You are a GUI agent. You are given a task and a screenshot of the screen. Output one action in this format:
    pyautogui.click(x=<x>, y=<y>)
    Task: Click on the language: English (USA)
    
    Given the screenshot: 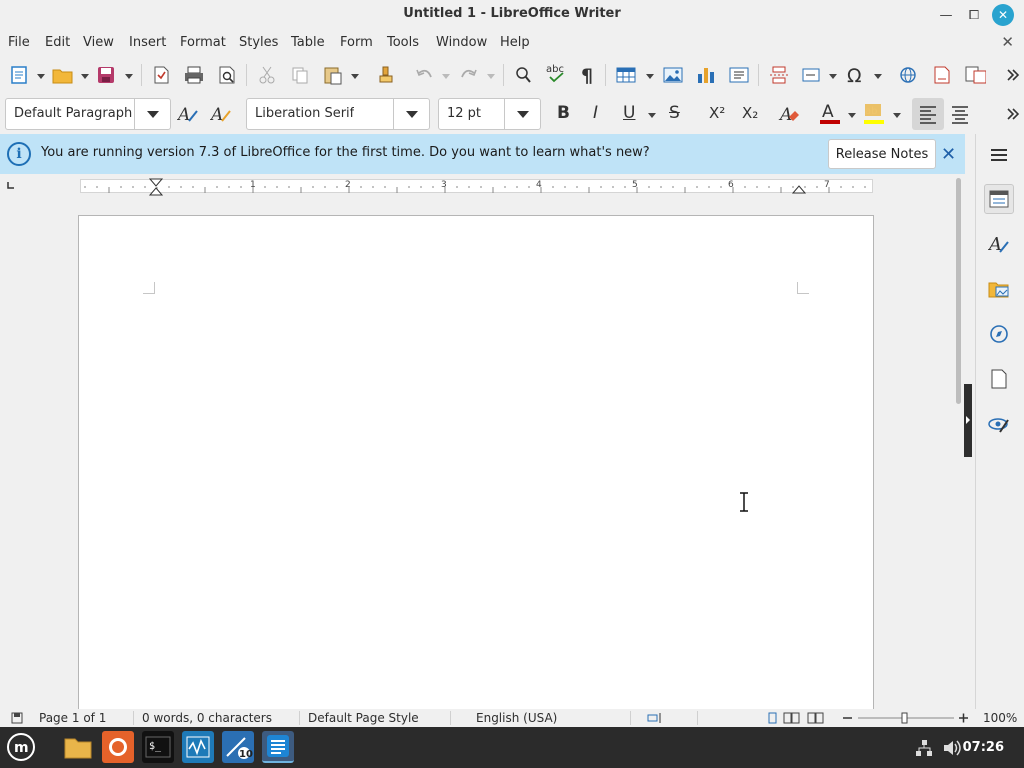 What is the action you would take?
    pyautogui.click(x=516, y=718)
    